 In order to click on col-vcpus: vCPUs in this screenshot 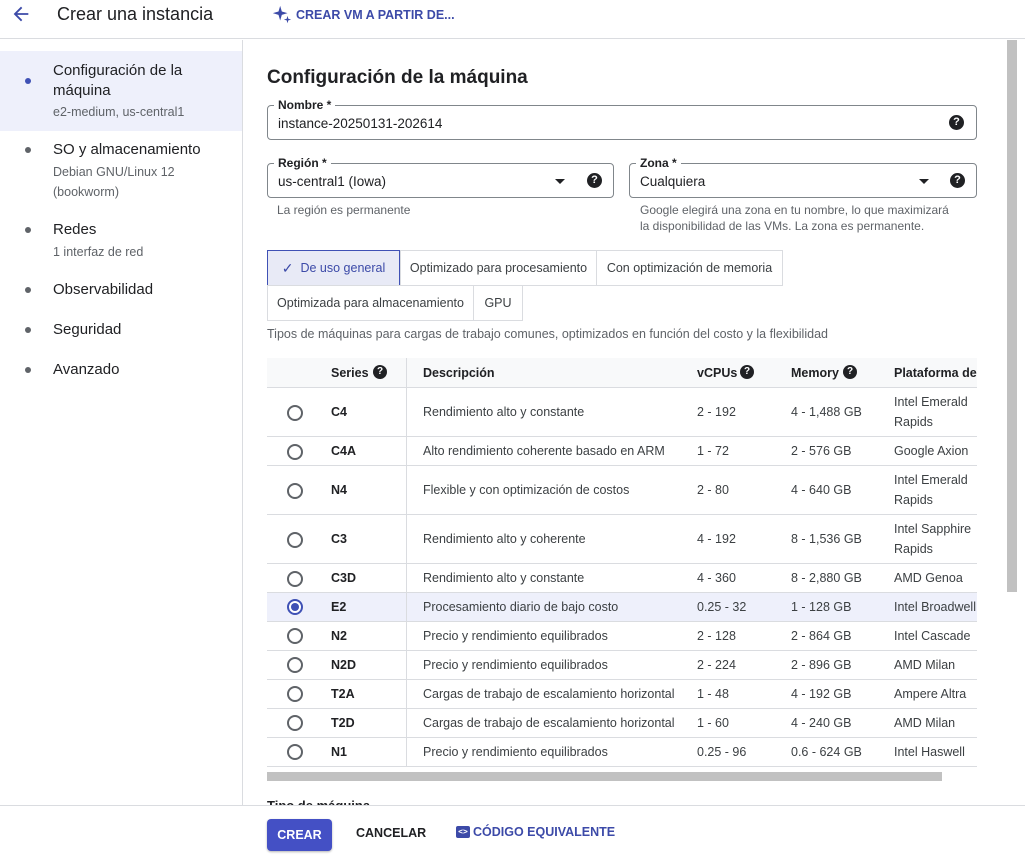, I will do `click(717, 373)`.